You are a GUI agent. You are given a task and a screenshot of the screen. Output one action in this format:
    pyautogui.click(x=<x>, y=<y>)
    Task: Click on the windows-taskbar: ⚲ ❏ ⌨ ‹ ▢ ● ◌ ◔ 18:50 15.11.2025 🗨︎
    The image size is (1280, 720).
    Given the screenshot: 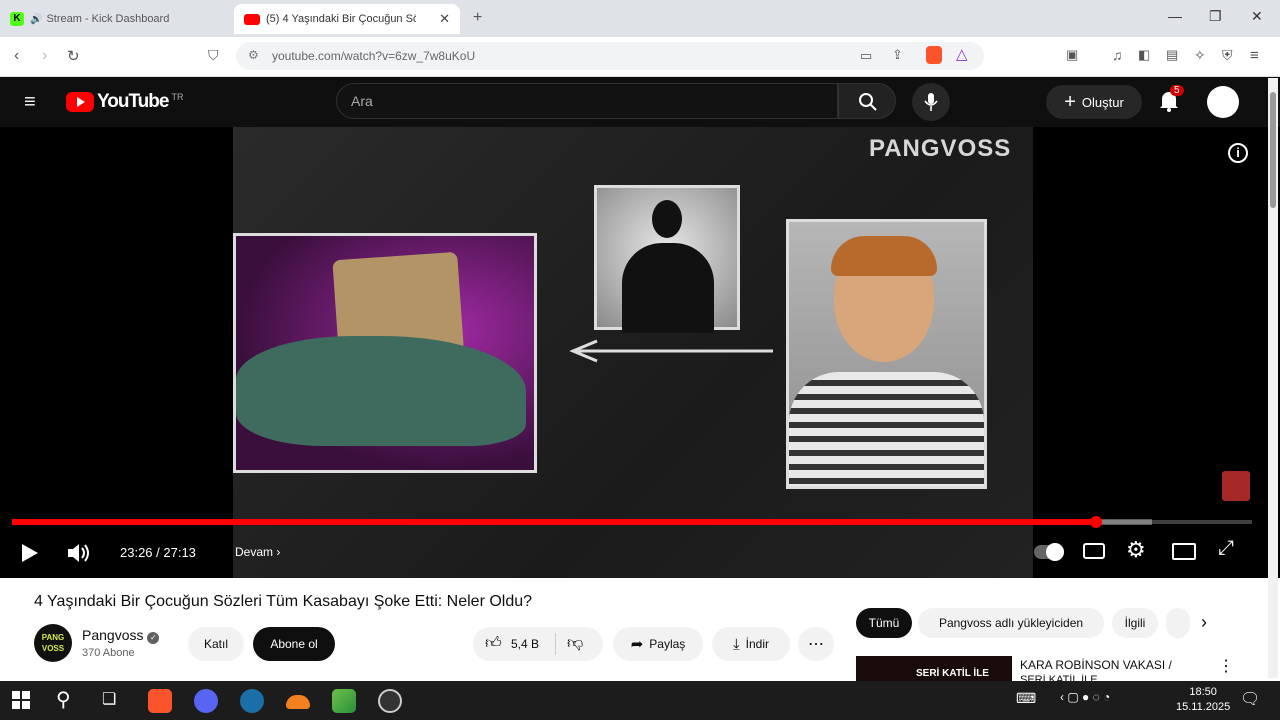 What is the action you would take?
    pyautogui.click(x=640, y=700)
    